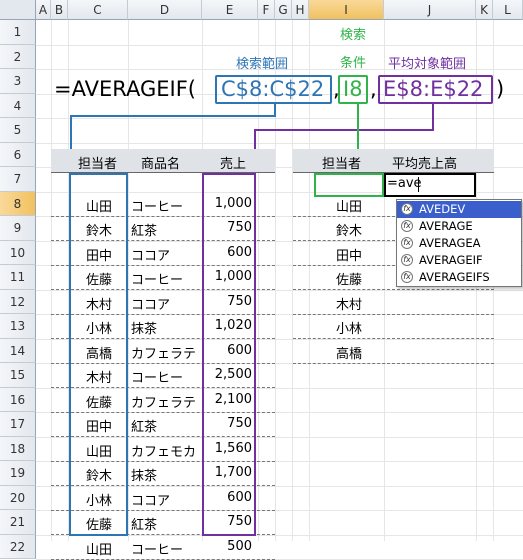 The image size is (523, 560). Describe the element at coordinates (18, 375) in the screenshot. I see `row-header-15: 15` at that location.